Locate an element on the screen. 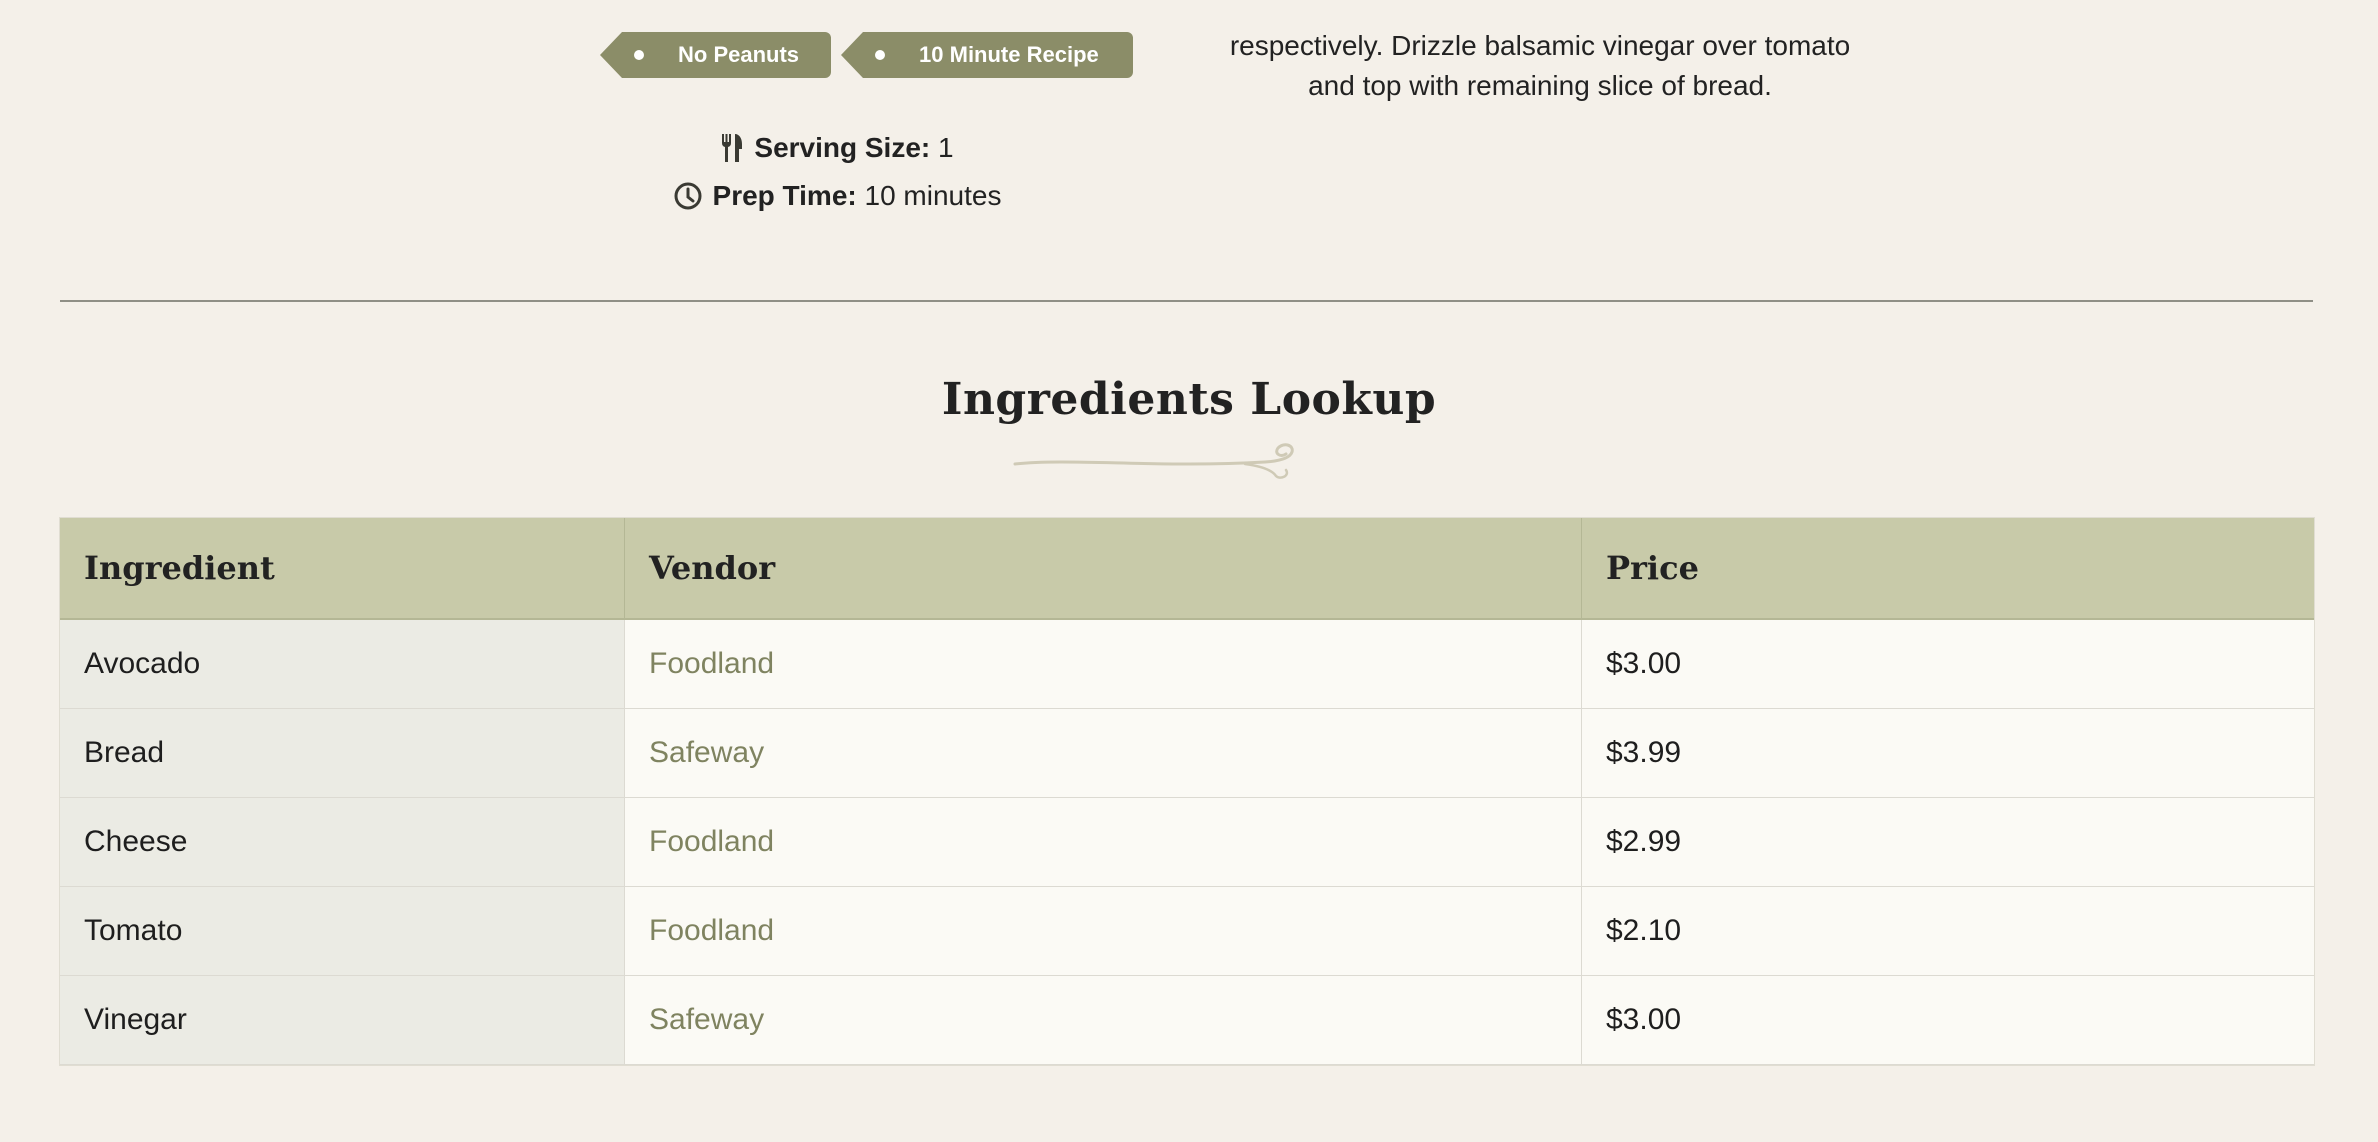 The image size is (2378, 1142). section-divider is located at coordinates (1186, 301).